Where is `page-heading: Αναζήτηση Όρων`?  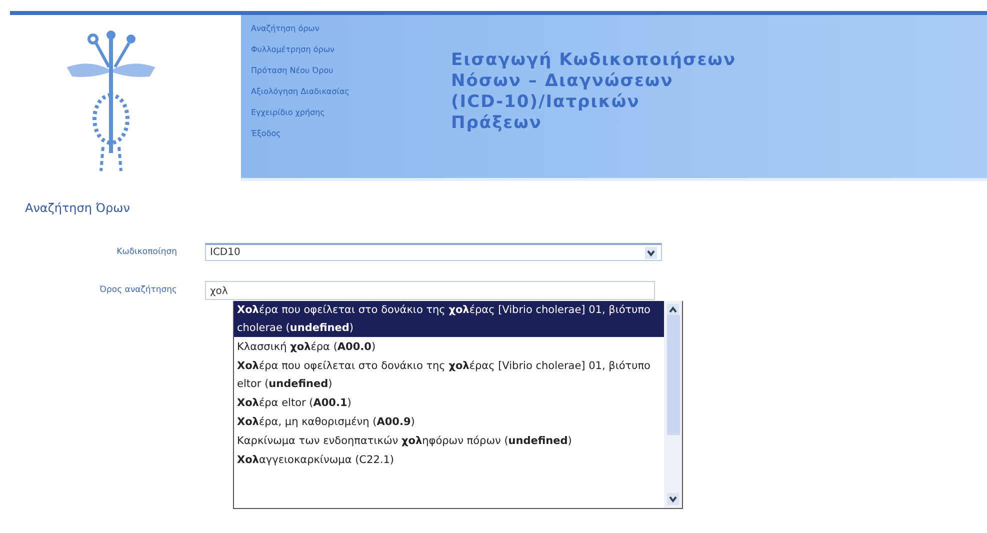 page-heading: Αναζήτηση Όρων is located at coordinates (78, 209).